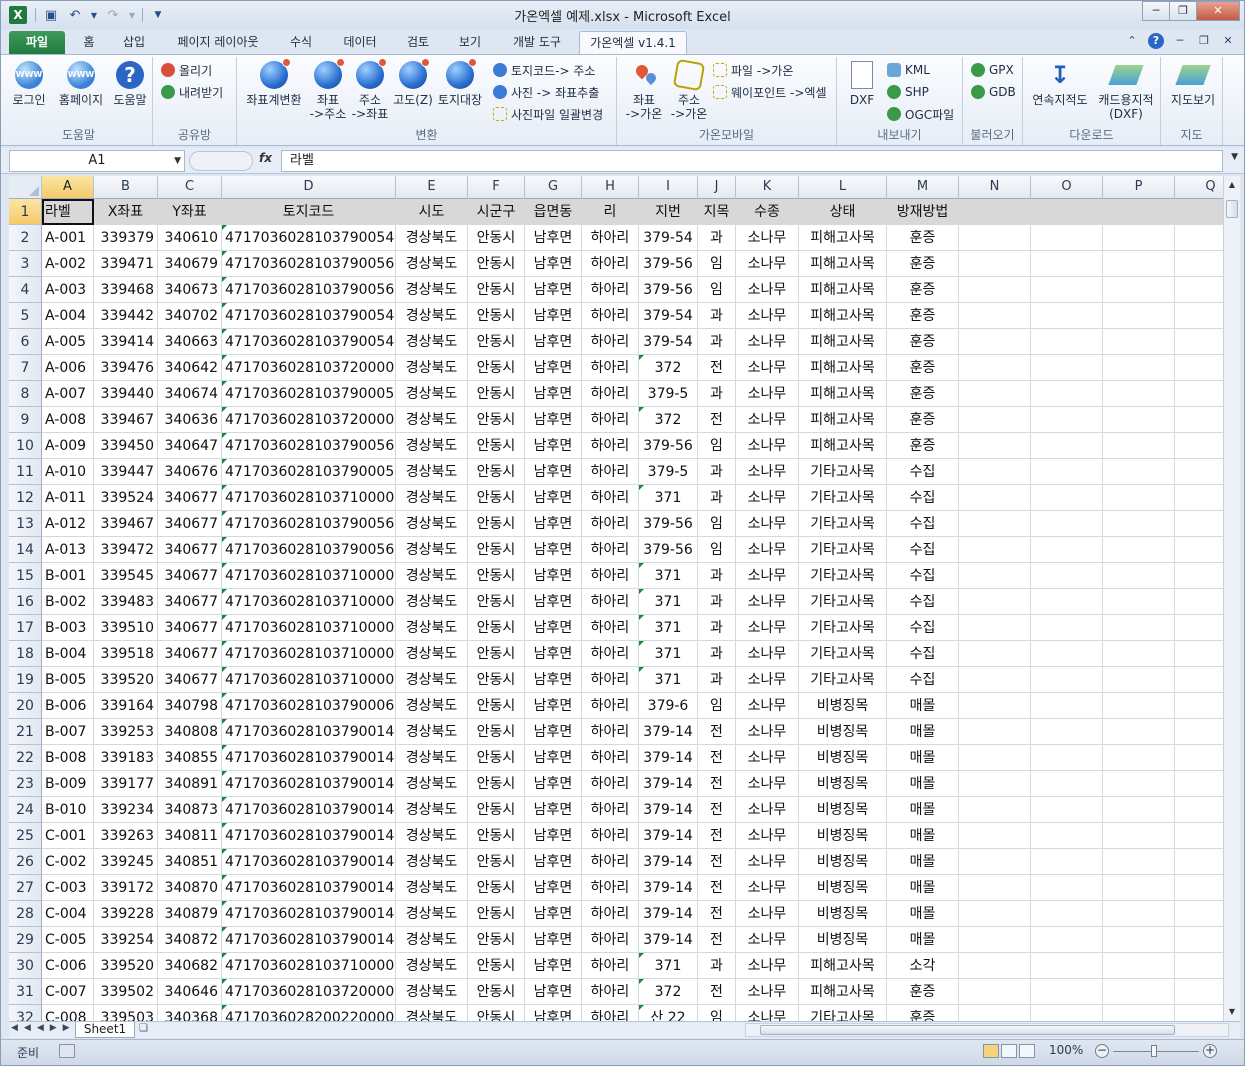 Image resolution: width=1245 pixels, height=1066 pixels. What do you see at coordinates (68, 862) in the screenshot?
I see `cell: C-002` at bounding box center [68, 862].